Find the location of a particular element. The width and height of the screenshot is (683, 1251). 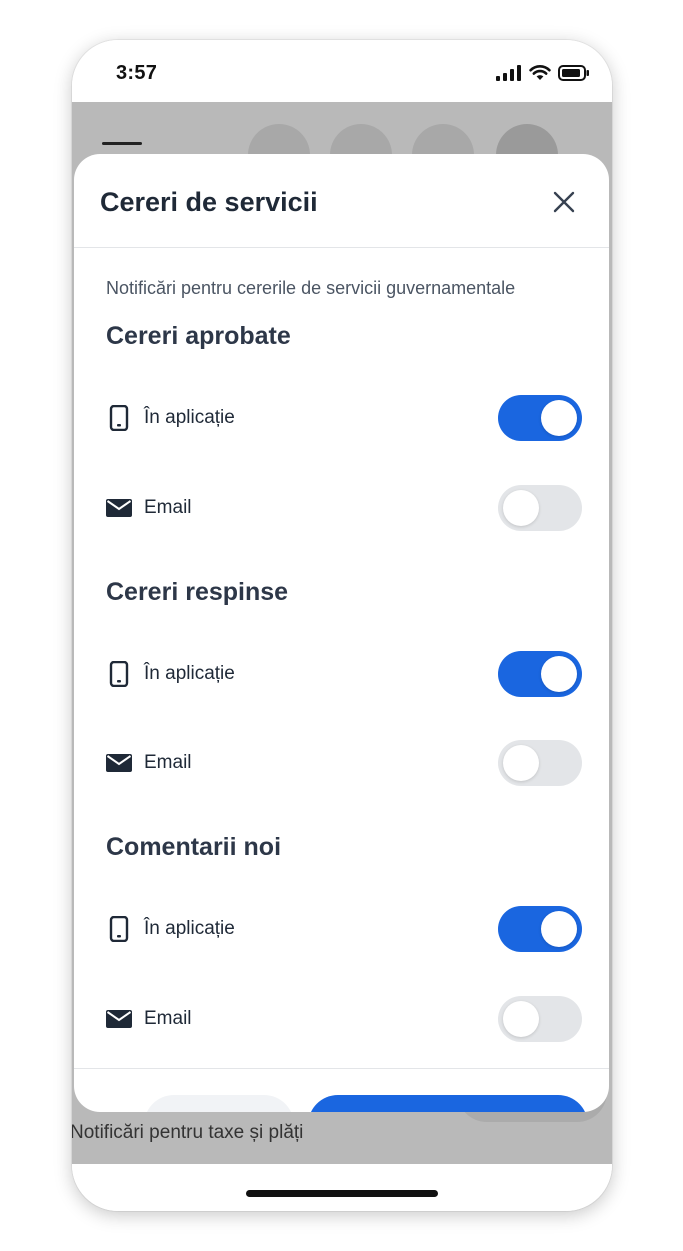

close-button is located at coordinates (564, 202).